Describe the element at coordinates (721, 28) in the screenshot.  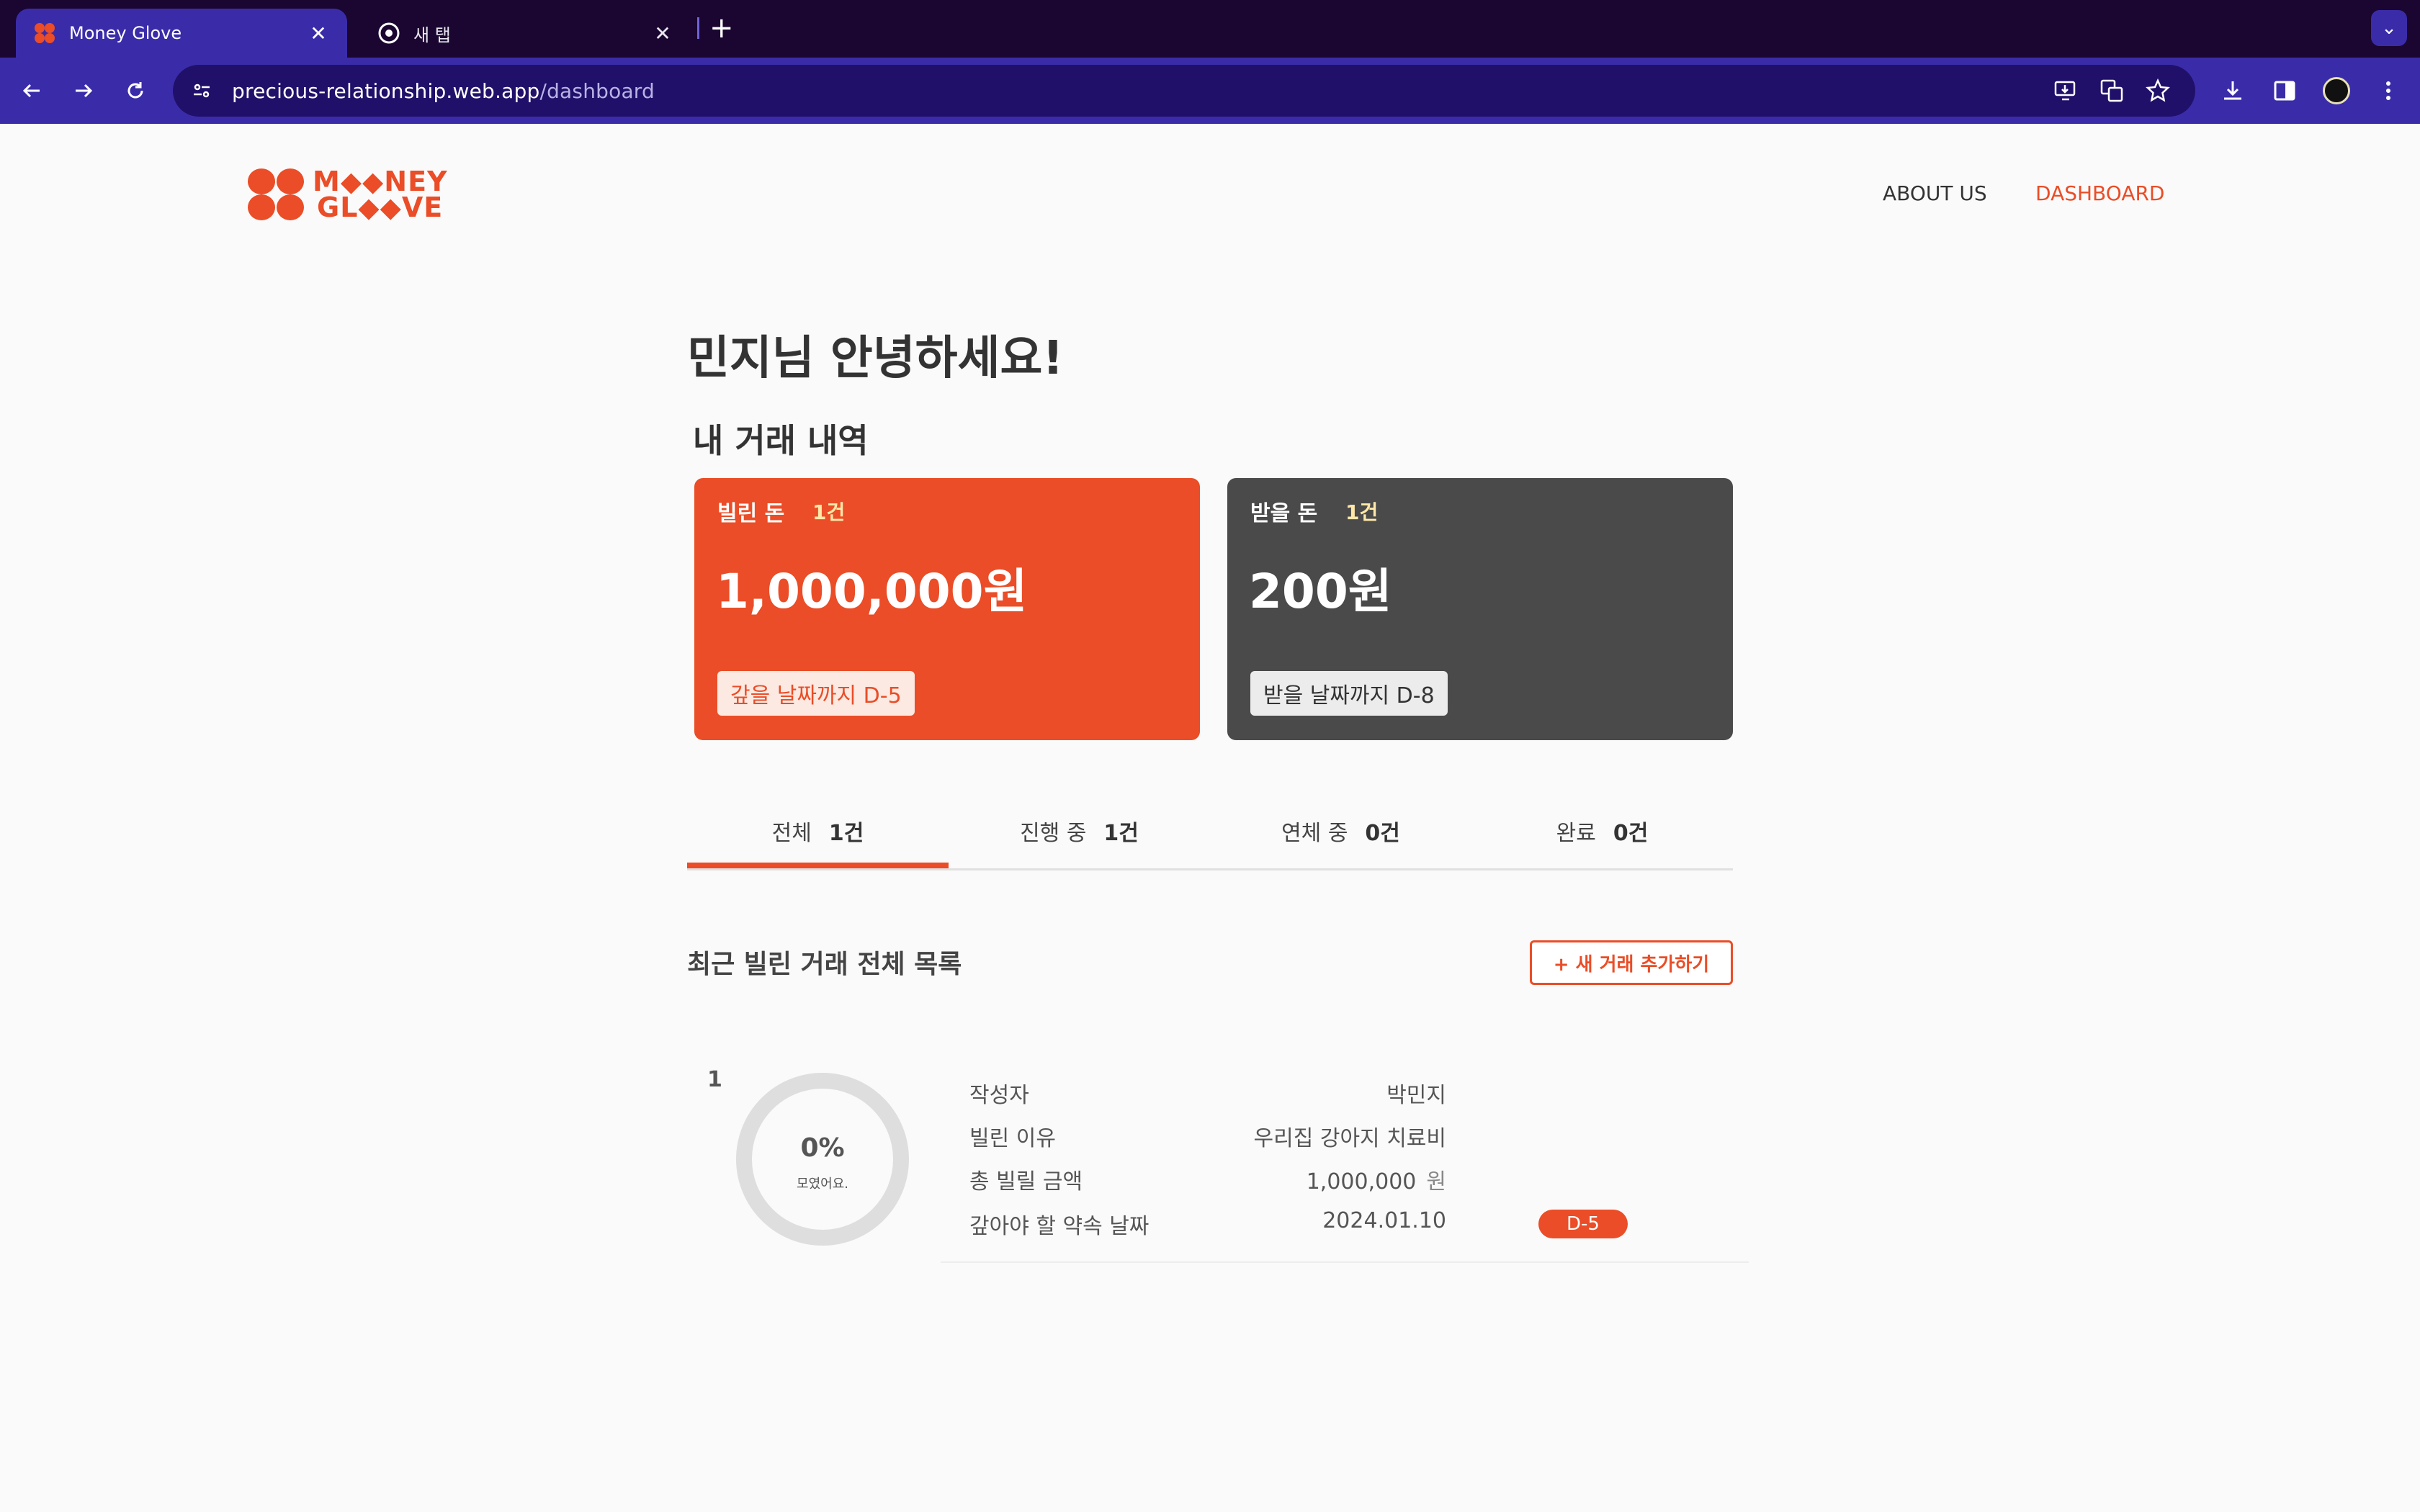
I see `new-tab-plus-icon: +` at that location.